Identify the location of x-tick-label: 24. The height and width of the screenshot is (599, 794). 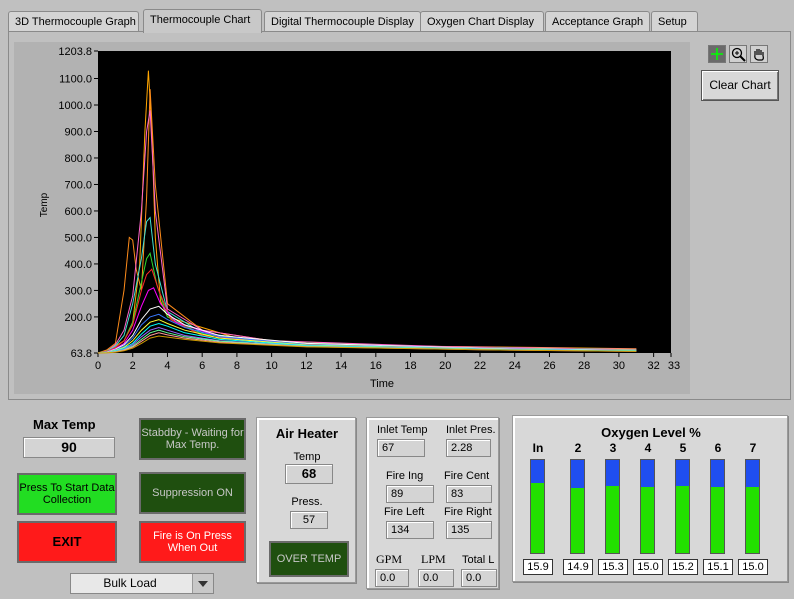
(515, 366).